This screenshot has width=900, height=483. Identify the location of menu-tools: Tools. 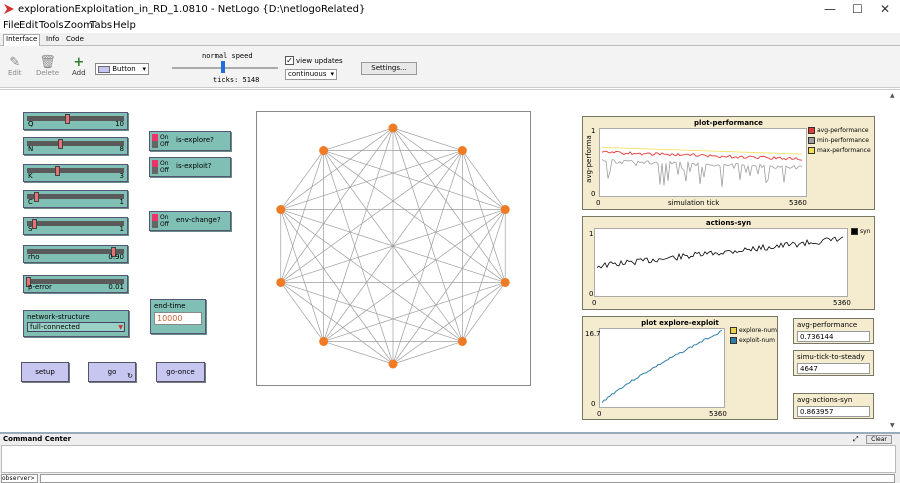
(51, 25).